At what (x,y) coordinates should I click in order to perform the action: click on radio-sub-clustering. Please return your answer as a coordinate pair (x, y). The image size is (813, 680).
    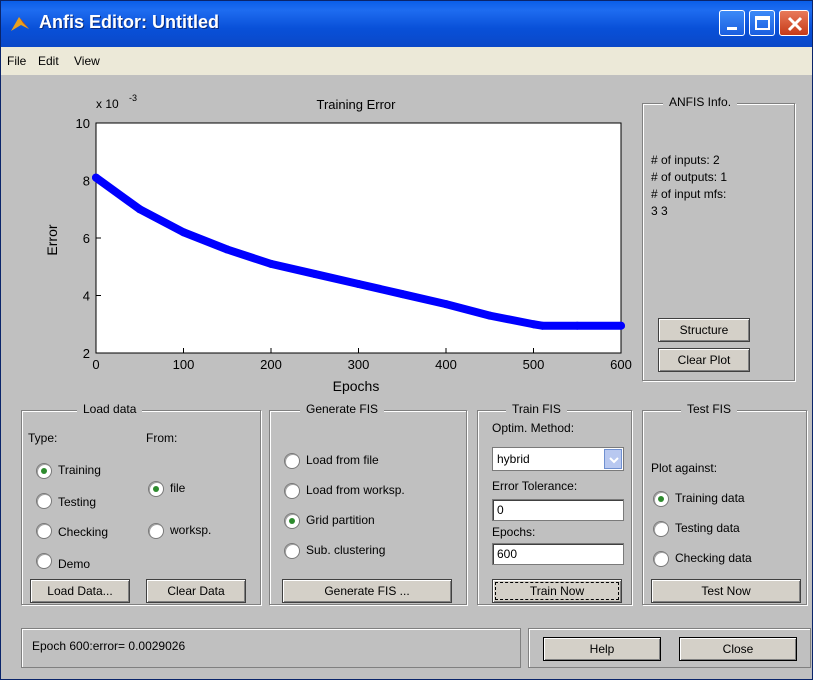
    Looking at the image, I should click on (292, 551).